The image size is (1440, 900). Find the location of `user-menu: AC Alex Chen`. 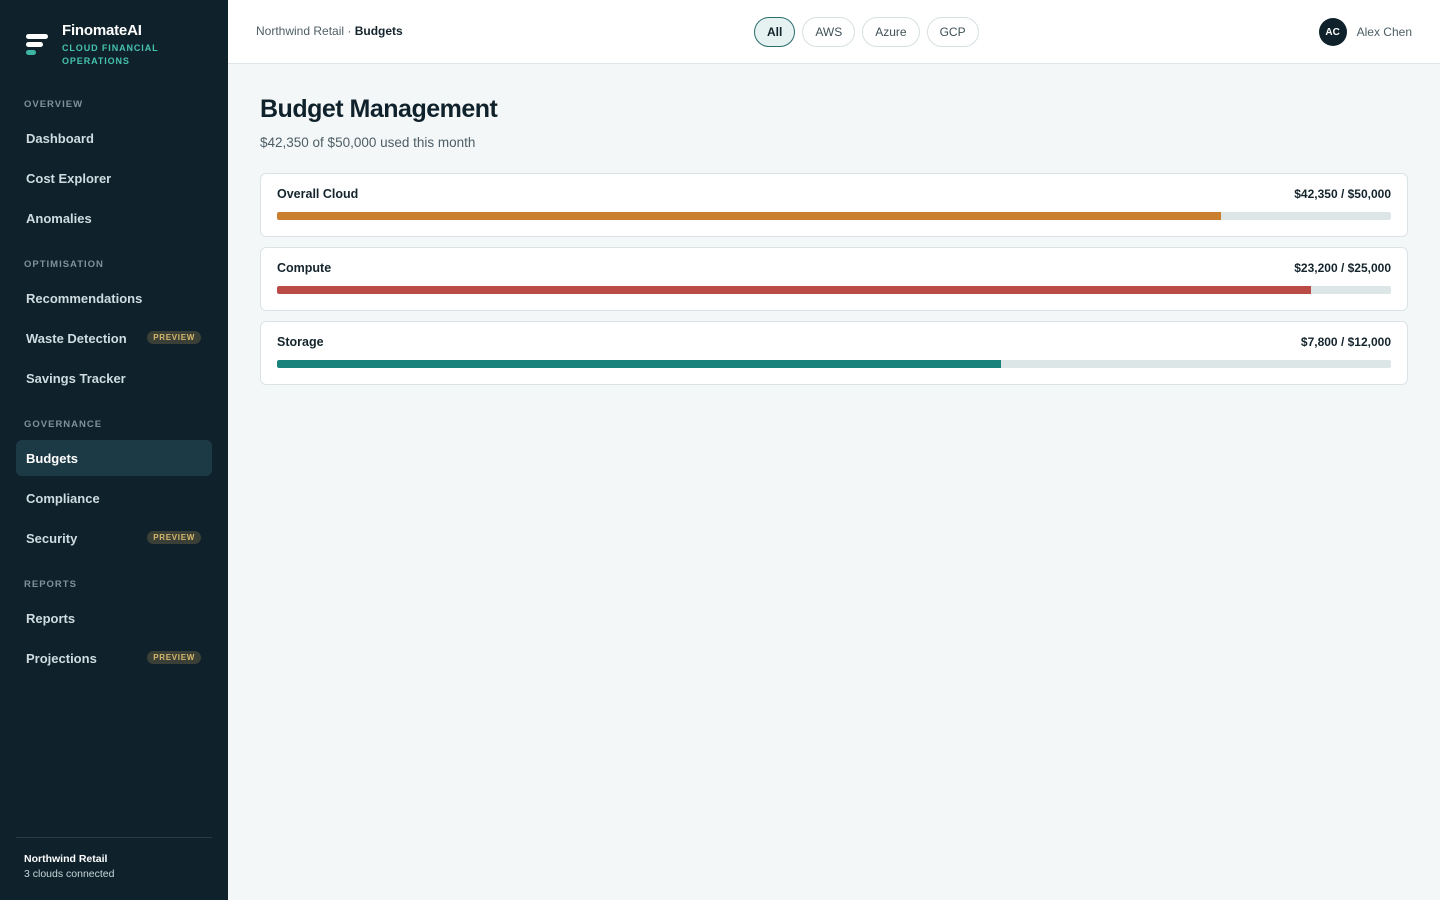

user-menu: AC Alex Chen is located at coordinates (1365, 32).